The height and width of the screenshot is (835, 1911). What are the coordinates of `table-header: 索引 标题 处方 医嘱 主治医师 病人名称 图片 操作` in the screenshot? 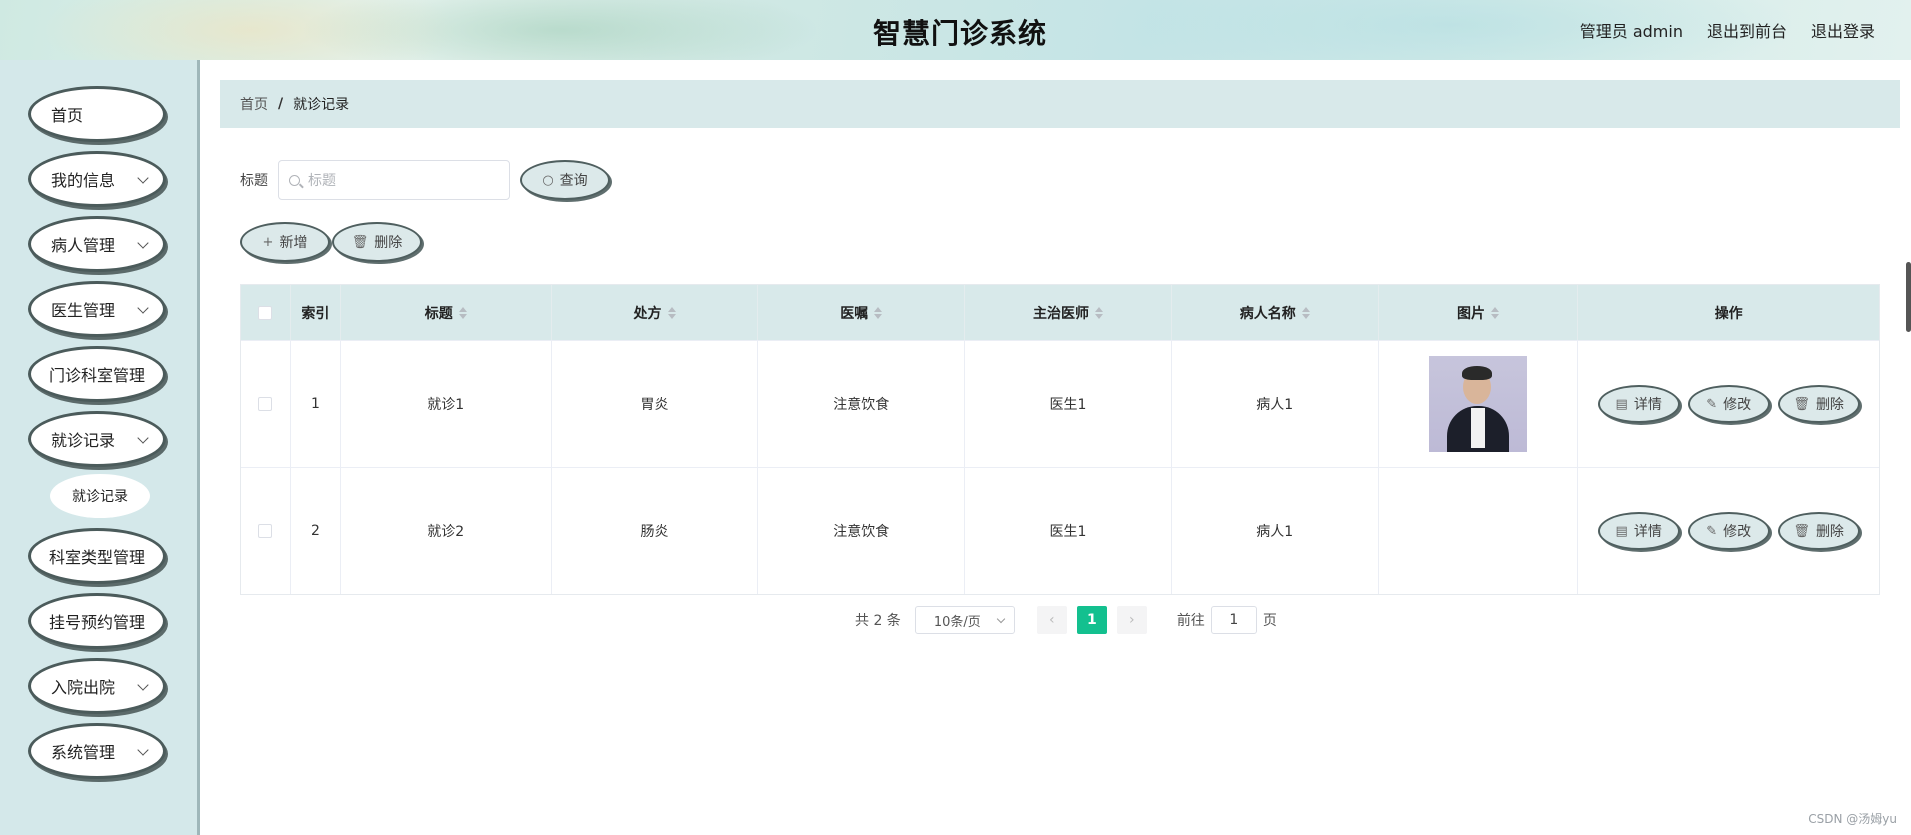 It's located at (1060, 312).